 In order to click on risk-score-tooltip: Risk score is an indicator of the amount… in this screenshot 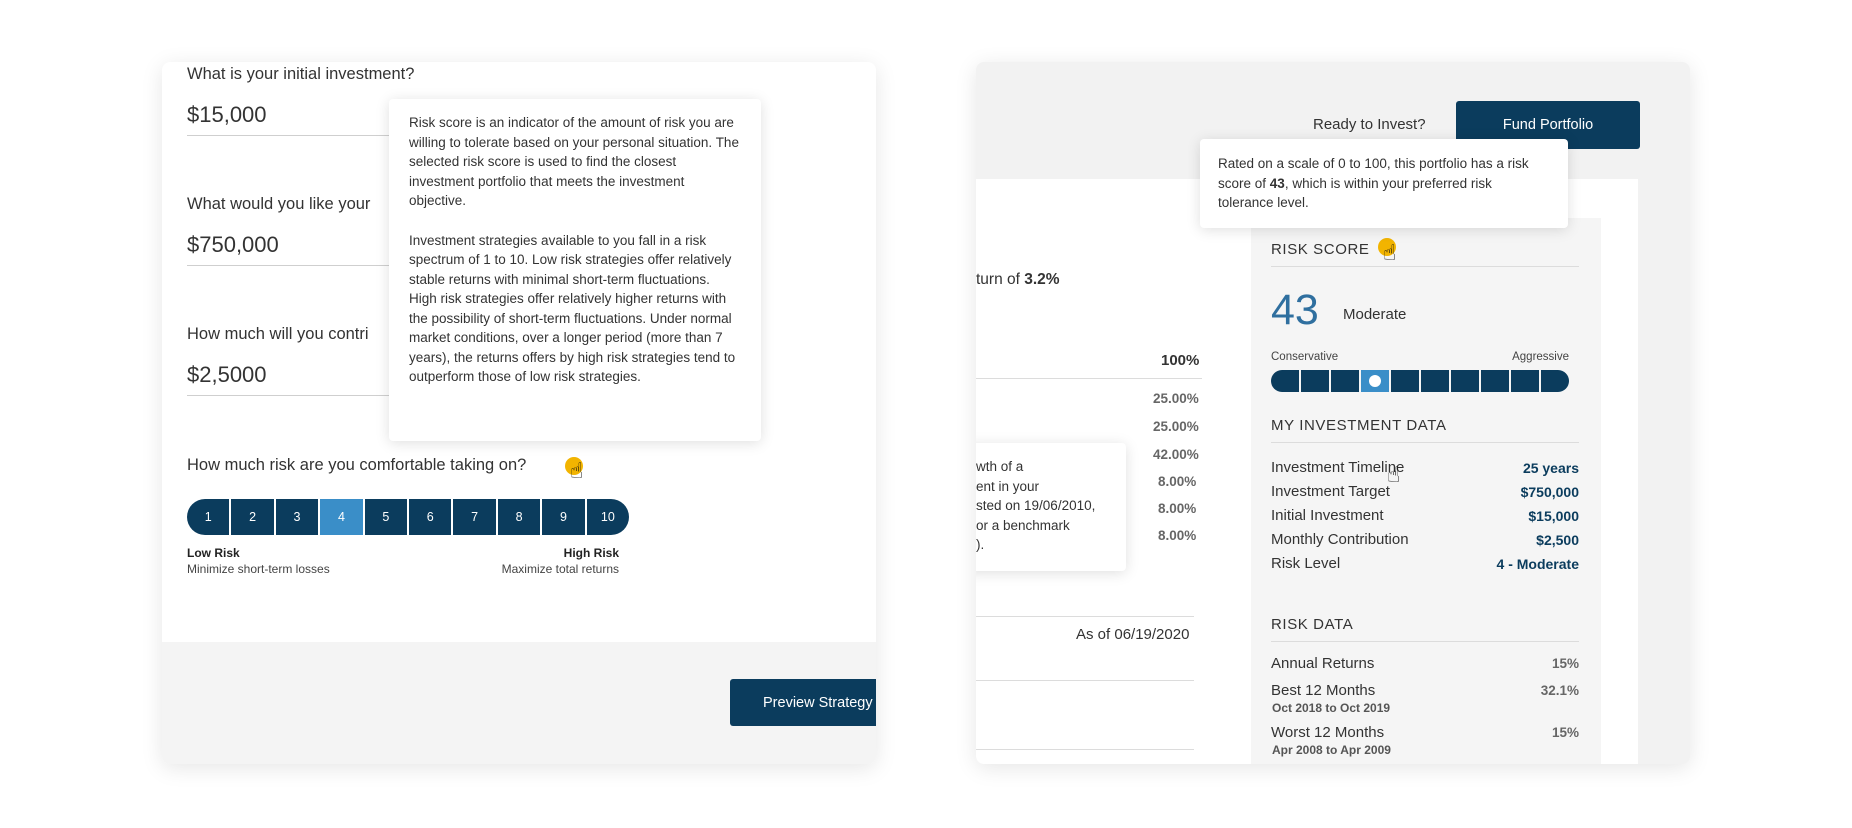, I will do `click(575, 270)`.